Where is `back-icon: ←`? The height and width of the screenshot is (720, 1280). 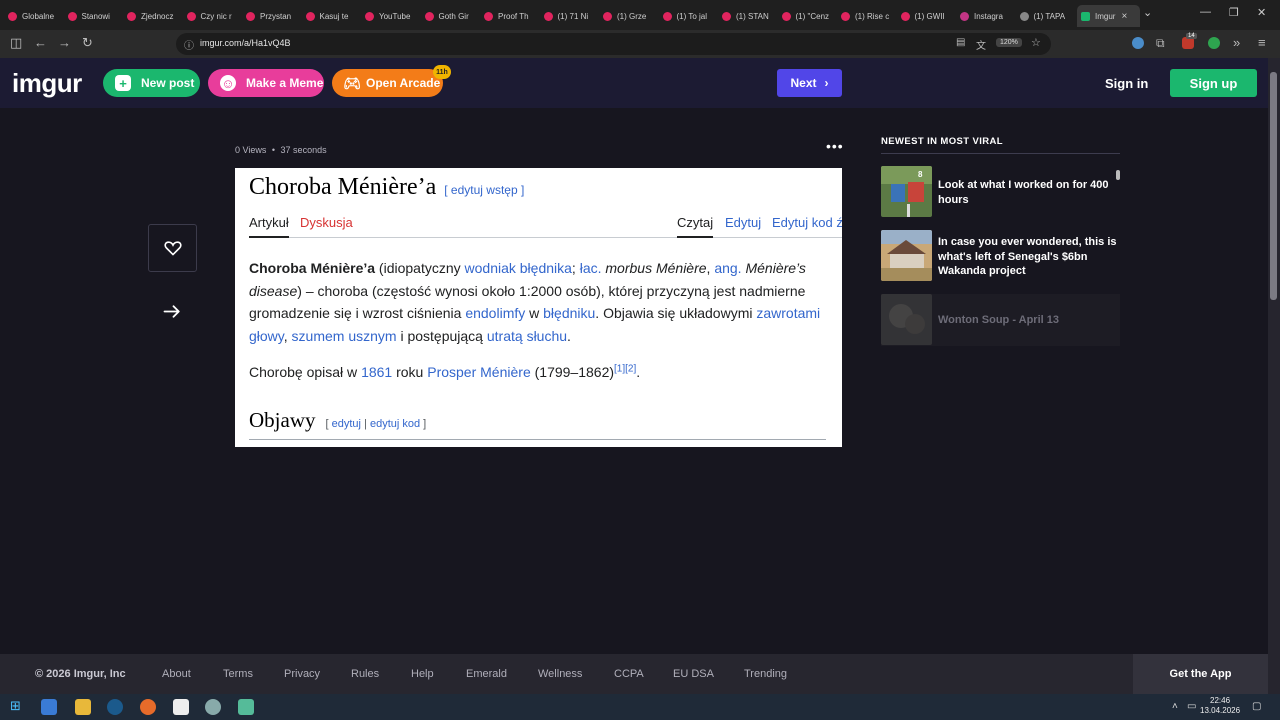 back-icon: ← is located at coordinates (40, 42).